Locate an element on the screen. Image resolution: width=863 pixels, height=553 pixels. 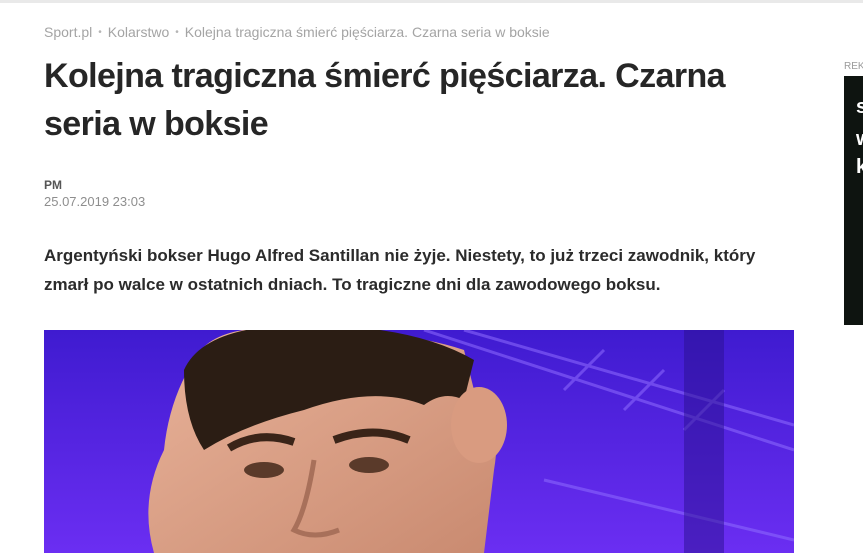
breadcrumb-item-sport: Sport.pl is located at coordinates (68, 32).